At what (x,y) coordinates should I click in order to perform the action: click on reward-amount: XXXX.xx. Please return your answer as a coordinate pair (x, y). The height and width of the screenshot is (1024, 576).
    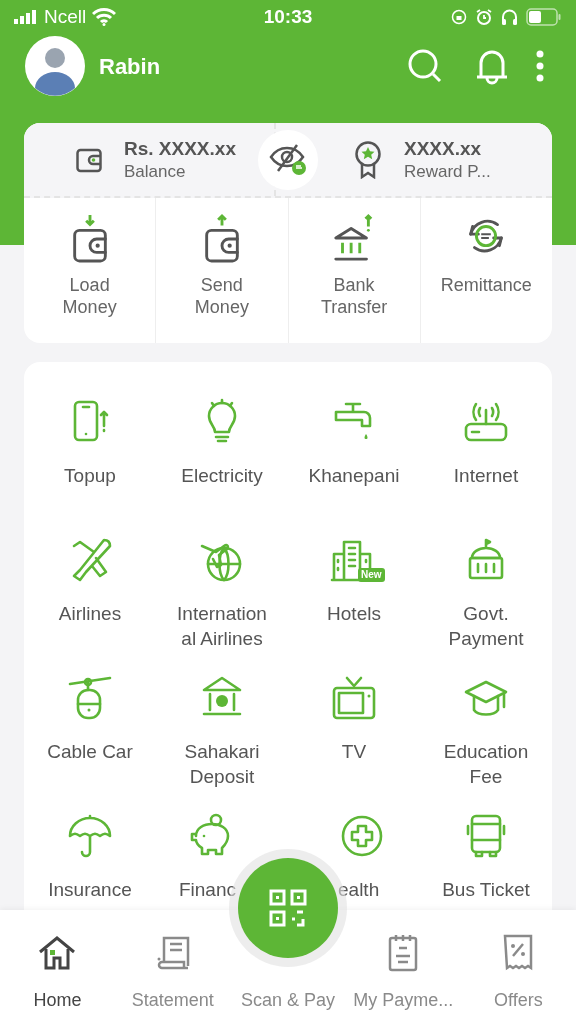
    Looking at the image, I should click on (443, 148).